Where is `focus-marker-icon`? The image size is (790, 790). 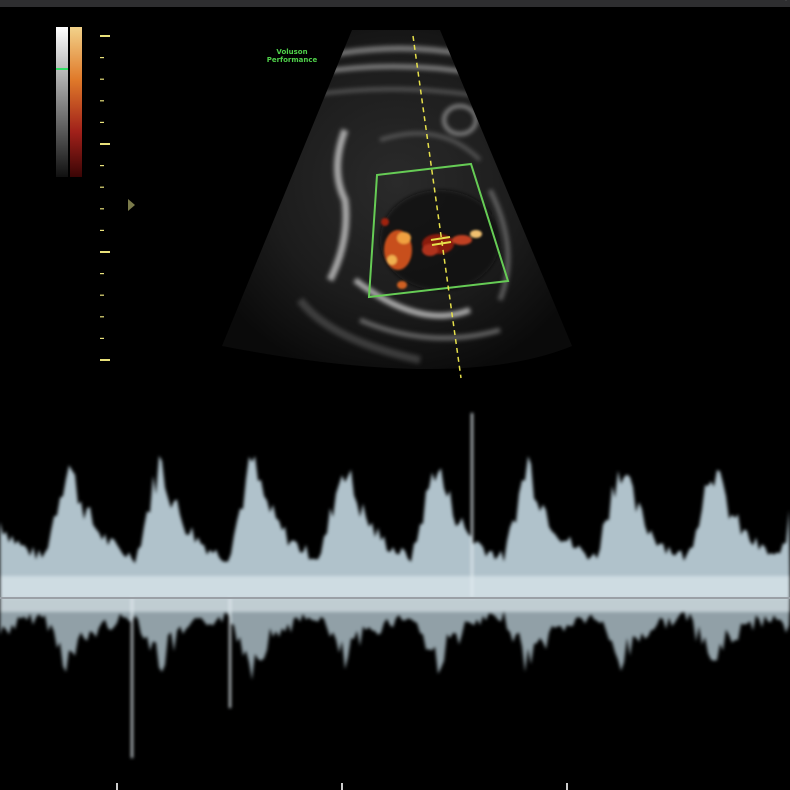 focus-marker-icon is located at coordinates (132, 205).